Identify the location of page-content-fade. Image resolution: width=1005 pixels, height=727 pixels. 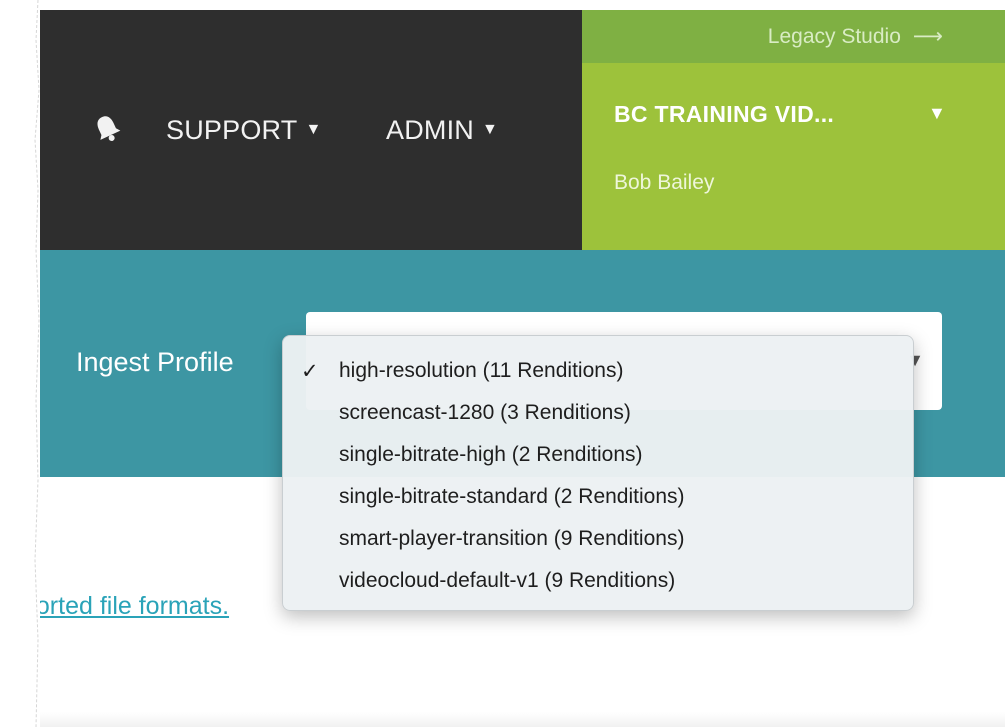
(521, 719).